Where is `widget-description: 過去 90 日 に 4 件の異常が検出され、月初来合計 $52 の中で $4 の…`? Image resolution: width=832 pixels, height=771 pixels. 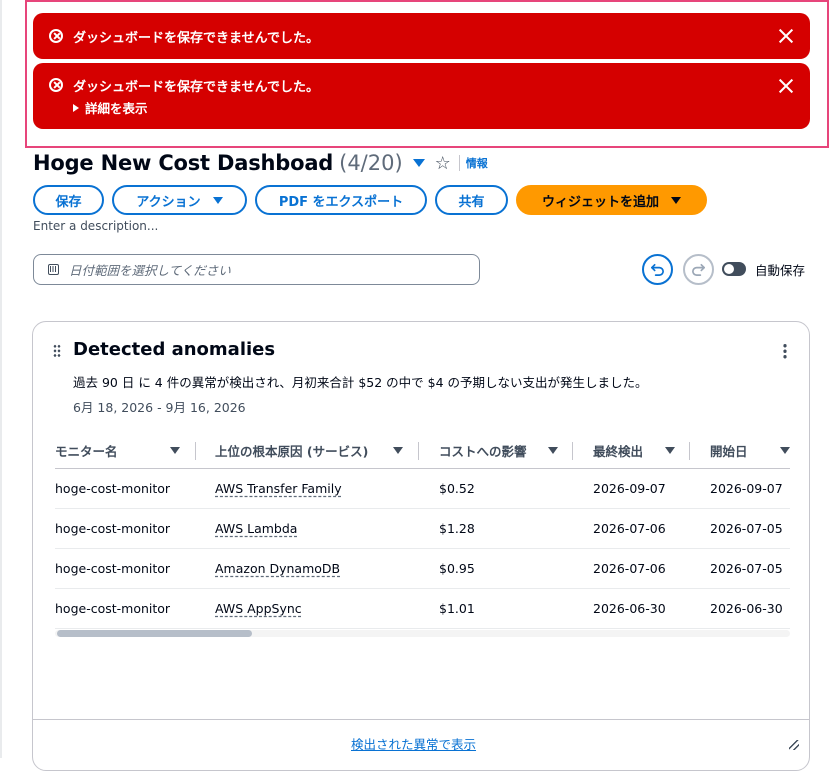 widget-description: 過去 90 日 に 4 件の異常が検出され、月初来合計 $52 の中で $4 の… is located at coordinates (360, 382).